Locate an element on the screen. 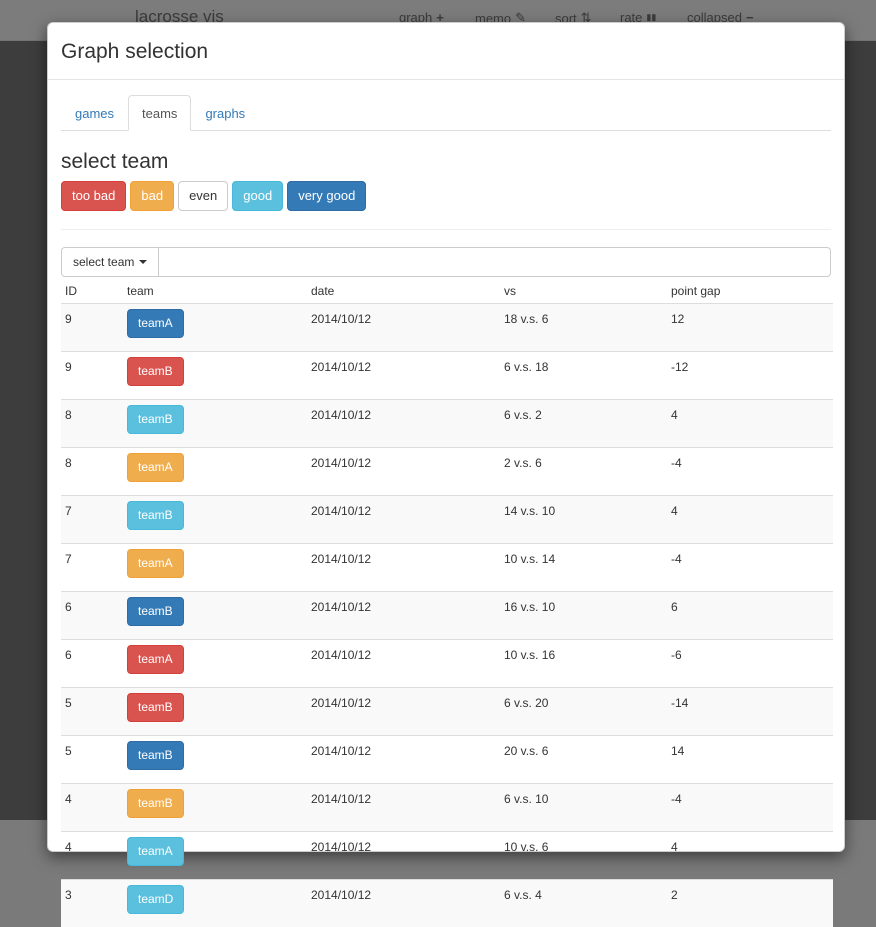 This screenshot has height=927, width=876. table-row: 9teamA2014/10/1218 v.s. 612 is located at coordinates (447, 328).